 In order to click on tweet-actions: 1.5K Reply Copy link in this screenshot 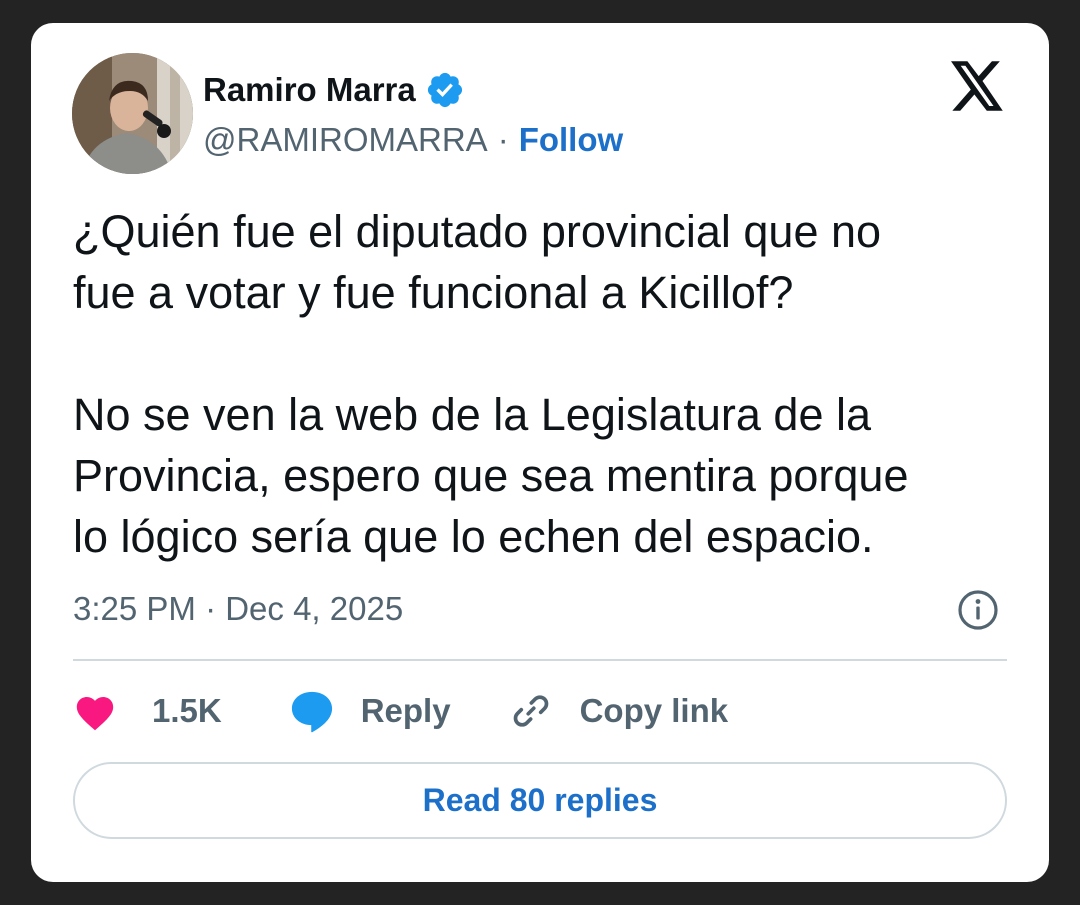, I will do `click(400, 711)`.